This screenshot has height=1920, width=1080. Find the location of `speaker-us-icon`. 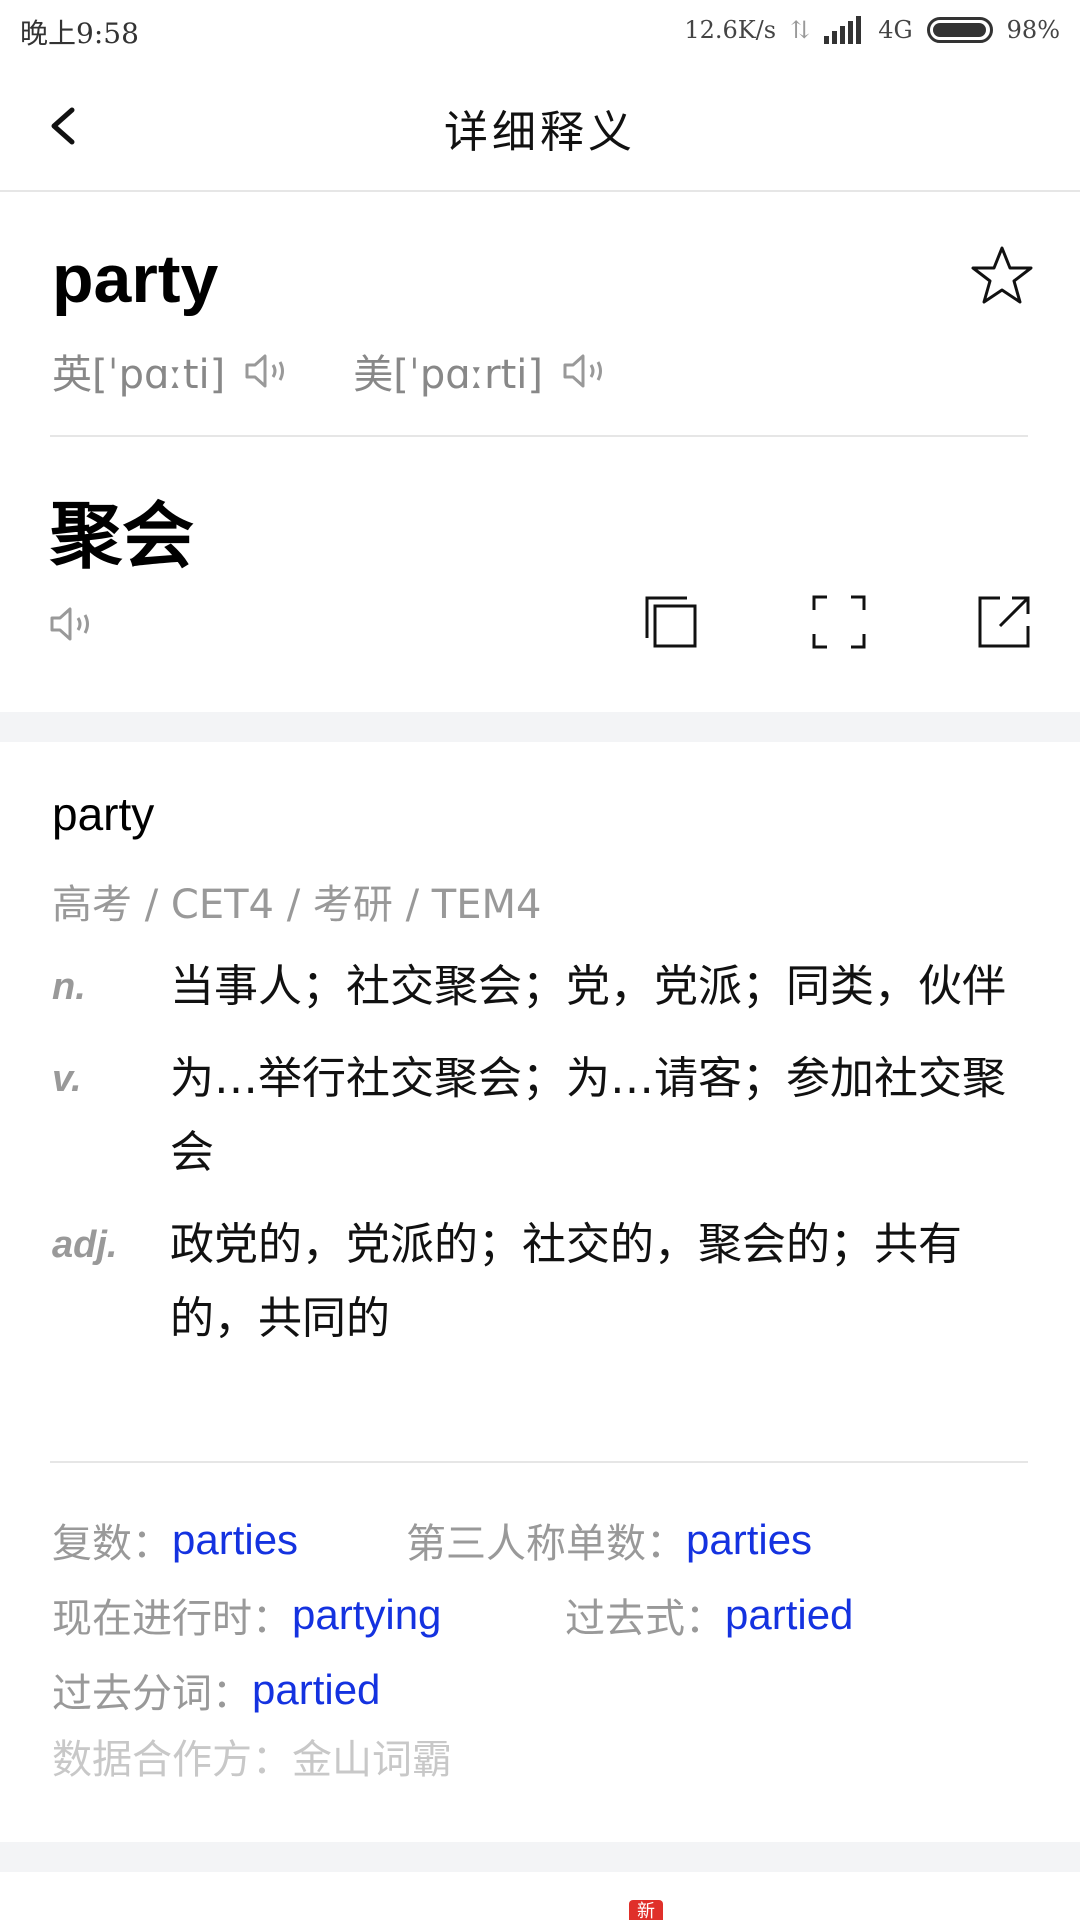

speaker-us-icon is located at coordinates (585, 371).